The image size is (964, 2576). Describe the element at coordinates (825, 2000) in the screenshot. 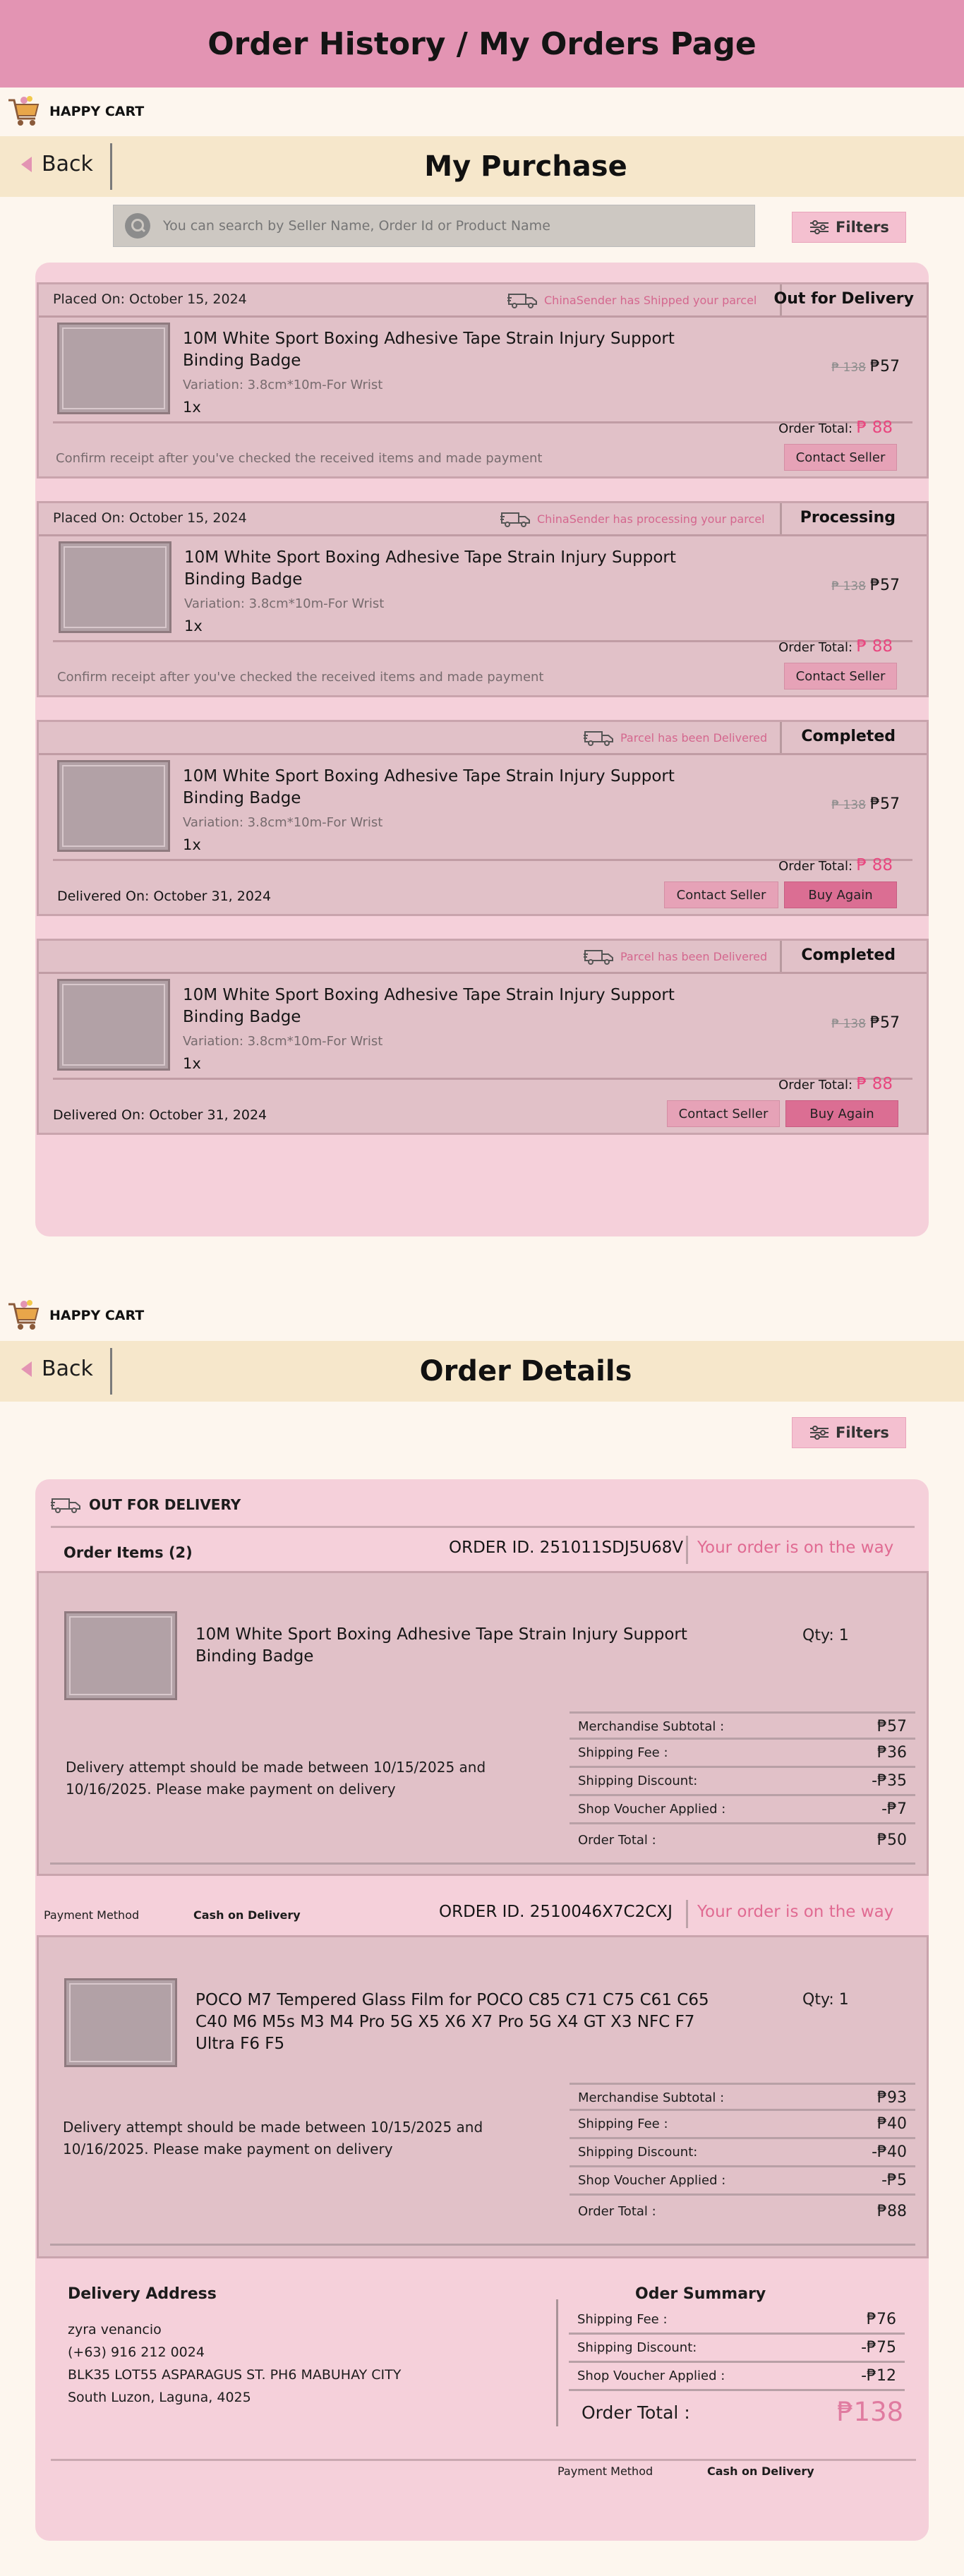

I see `product-quantity: Qty: 1` at that location.